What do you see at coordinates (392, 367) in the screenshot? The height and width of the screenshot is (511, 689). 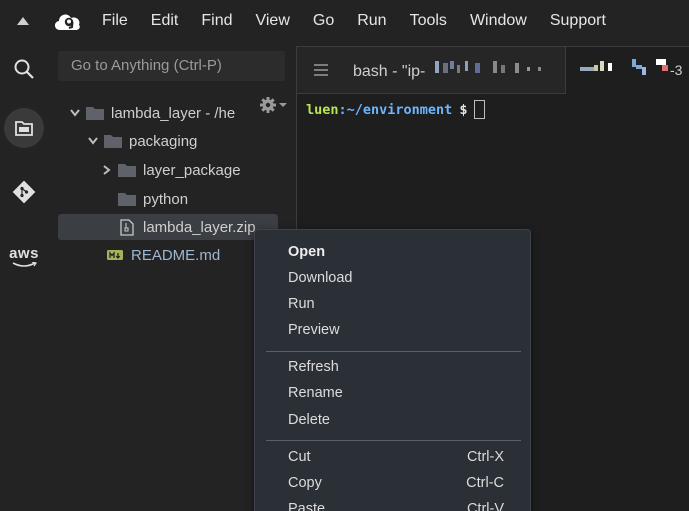 I see `menu-item-refresh: Refresh` at bounding box center [392, 367].